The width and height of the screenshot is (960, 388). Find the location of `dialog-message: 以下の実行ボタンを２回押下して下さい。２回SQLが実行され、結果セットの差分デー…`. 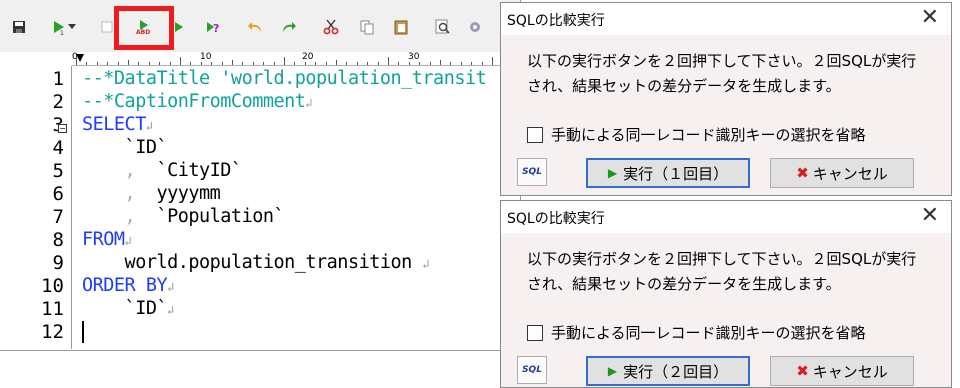

dialog-message: 以下の実行ボタンを２回押下して下さい。２回SQLが実行され、結果セットの差分デー… is located at coordinates (722, 73).